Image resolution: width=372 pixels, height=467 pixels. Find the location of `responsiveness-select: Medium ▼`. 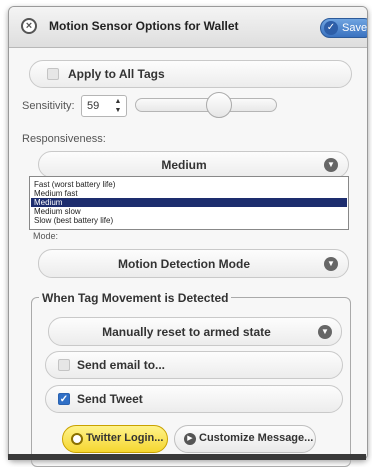

responsiveness-select: Medium ▼ is located at coordinates (193, 164).